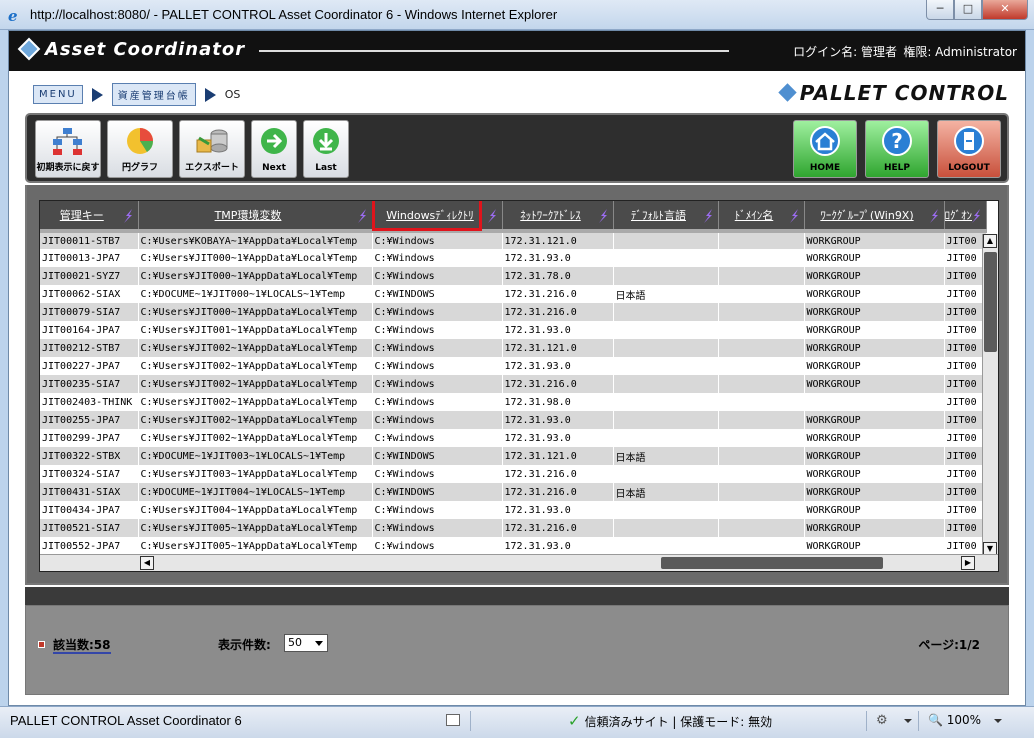 The image size is (1034, 738). Describe the element at coordinates (255, 276) in the screenshot. I see `table-cell: C:¥Users¥JIT000~1¥AppData¥Local¥Temp` at that location.